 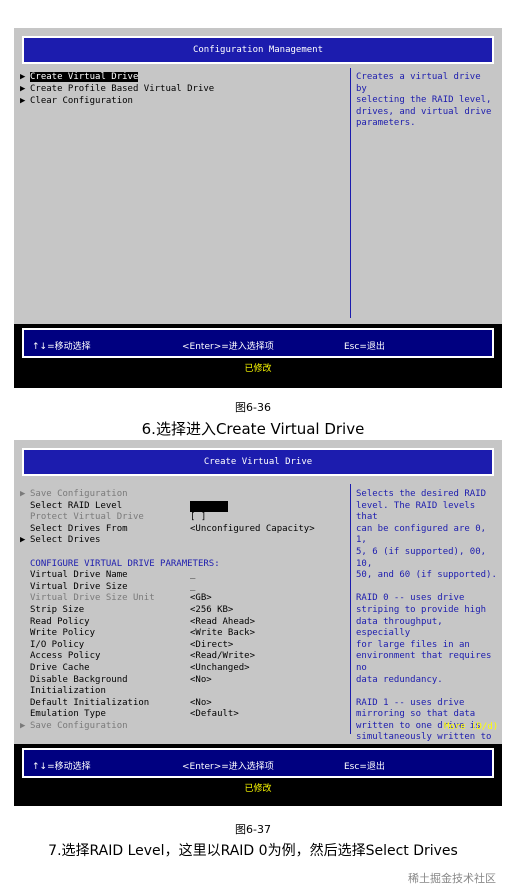 I want to click on setting-label: Protect Virtual Drive, so click(x=87, y=517).